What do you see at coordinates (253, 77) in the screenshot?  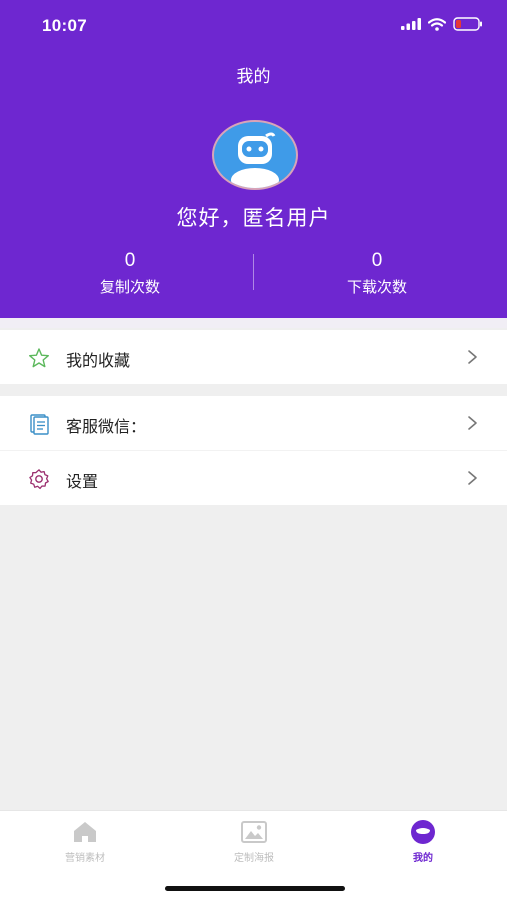 I see `page-title: 我的` at bounding box center [253, 77].